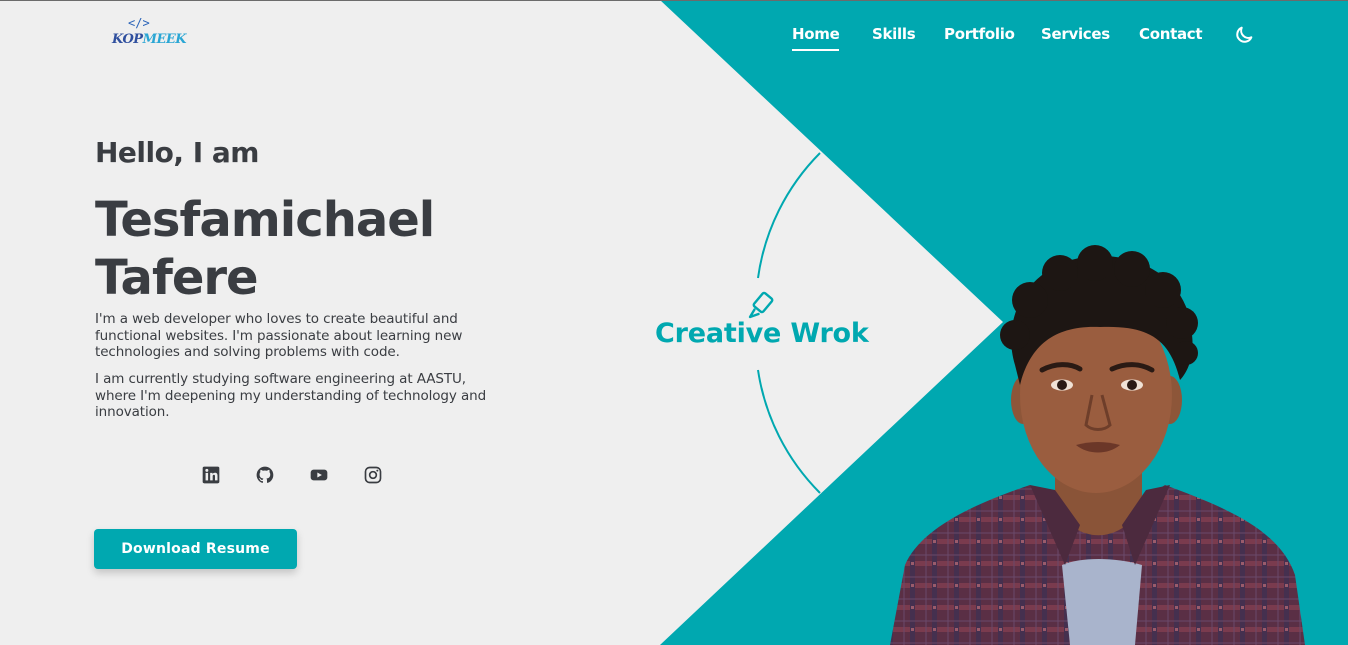  I want to click on site-logo: </> KOPMEEK, so click(148, 35).